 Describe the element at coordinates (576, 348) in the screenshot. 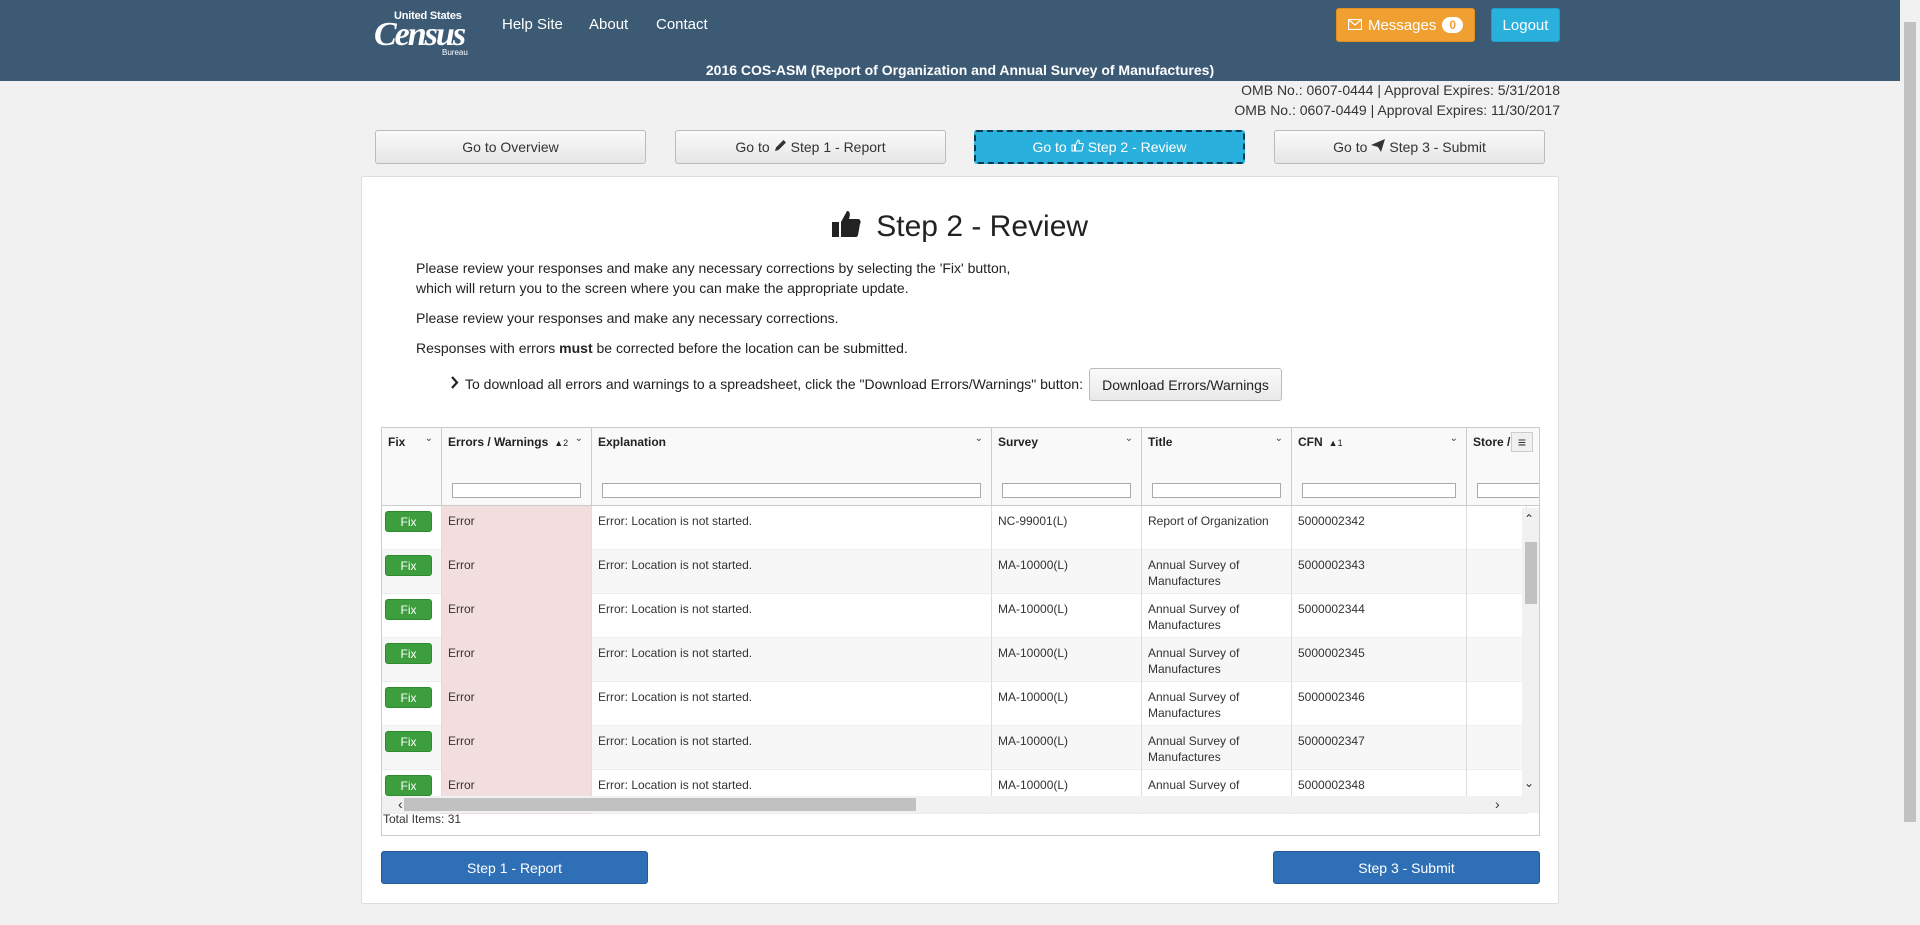

I see `errors-text-bold: must` at that location.